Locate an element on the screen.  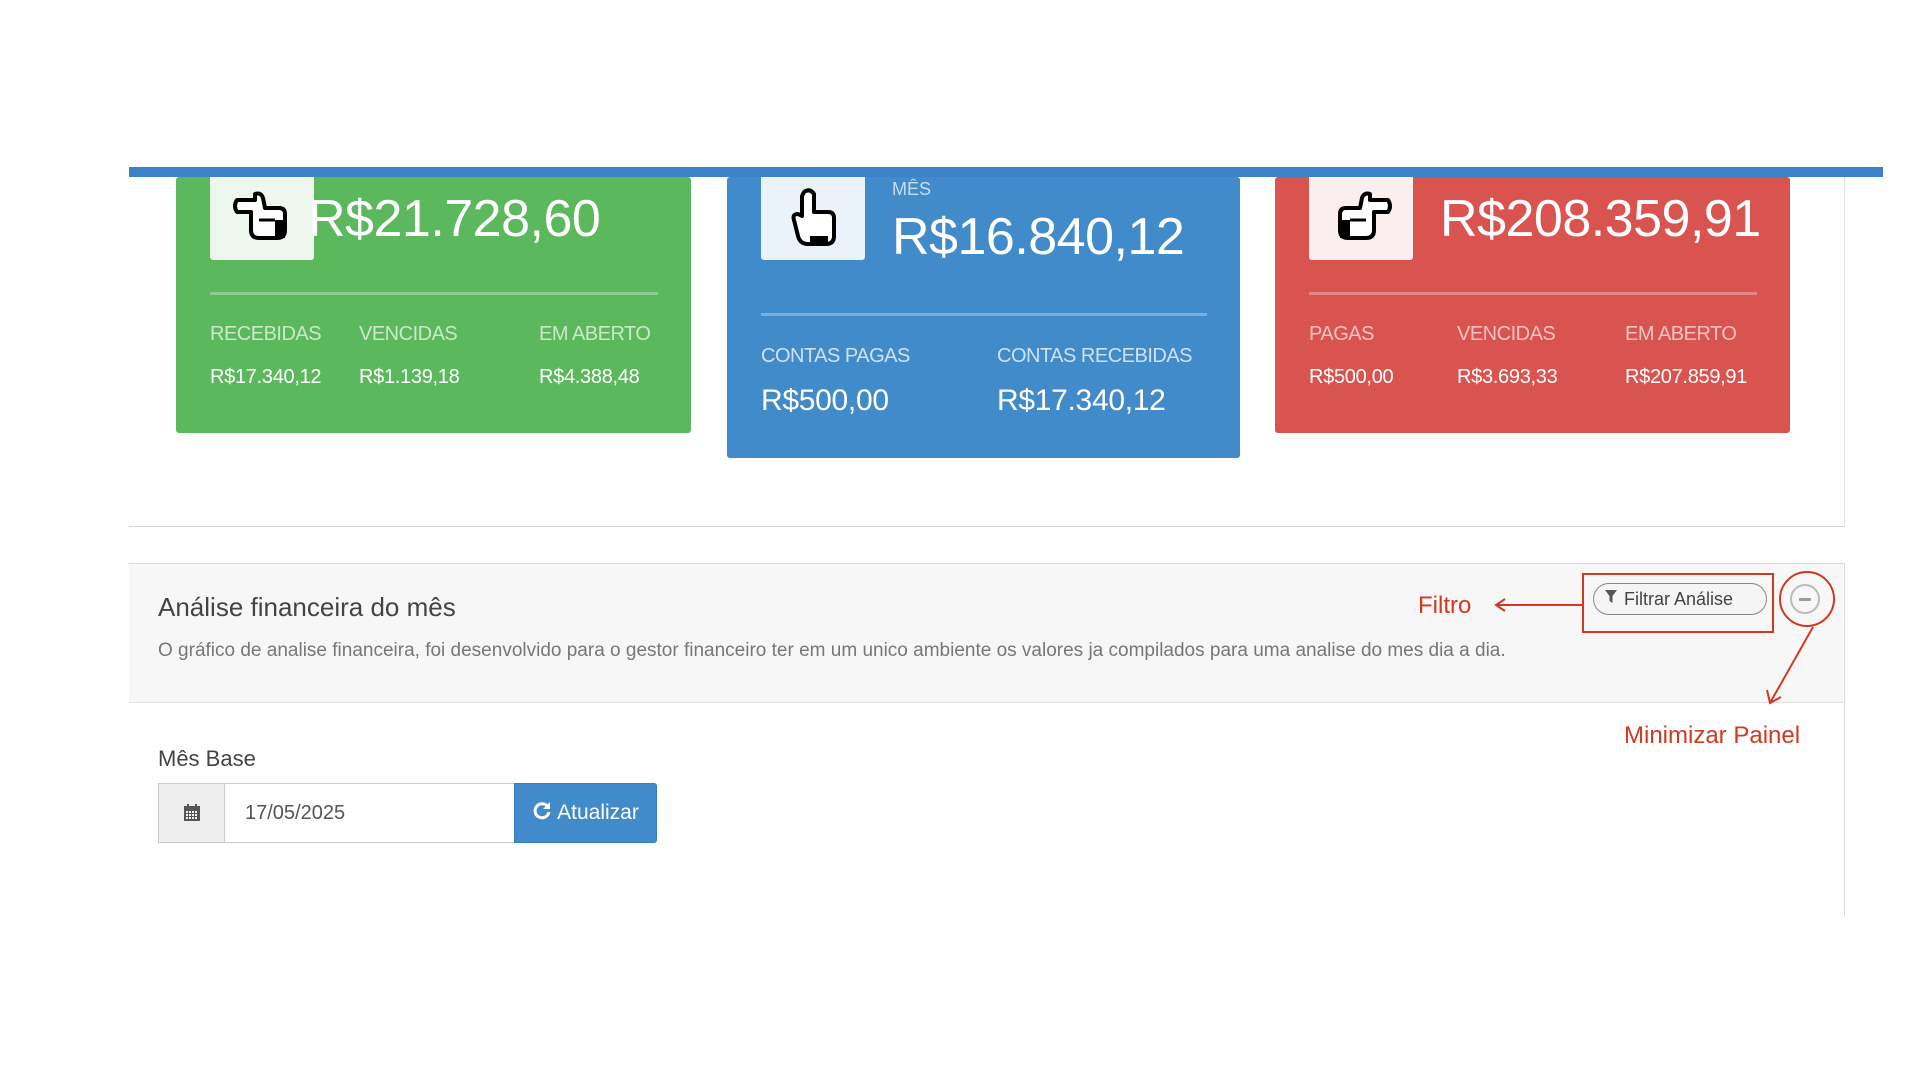
mes-base-label: Mês Base is located at coordinates (207, 758).